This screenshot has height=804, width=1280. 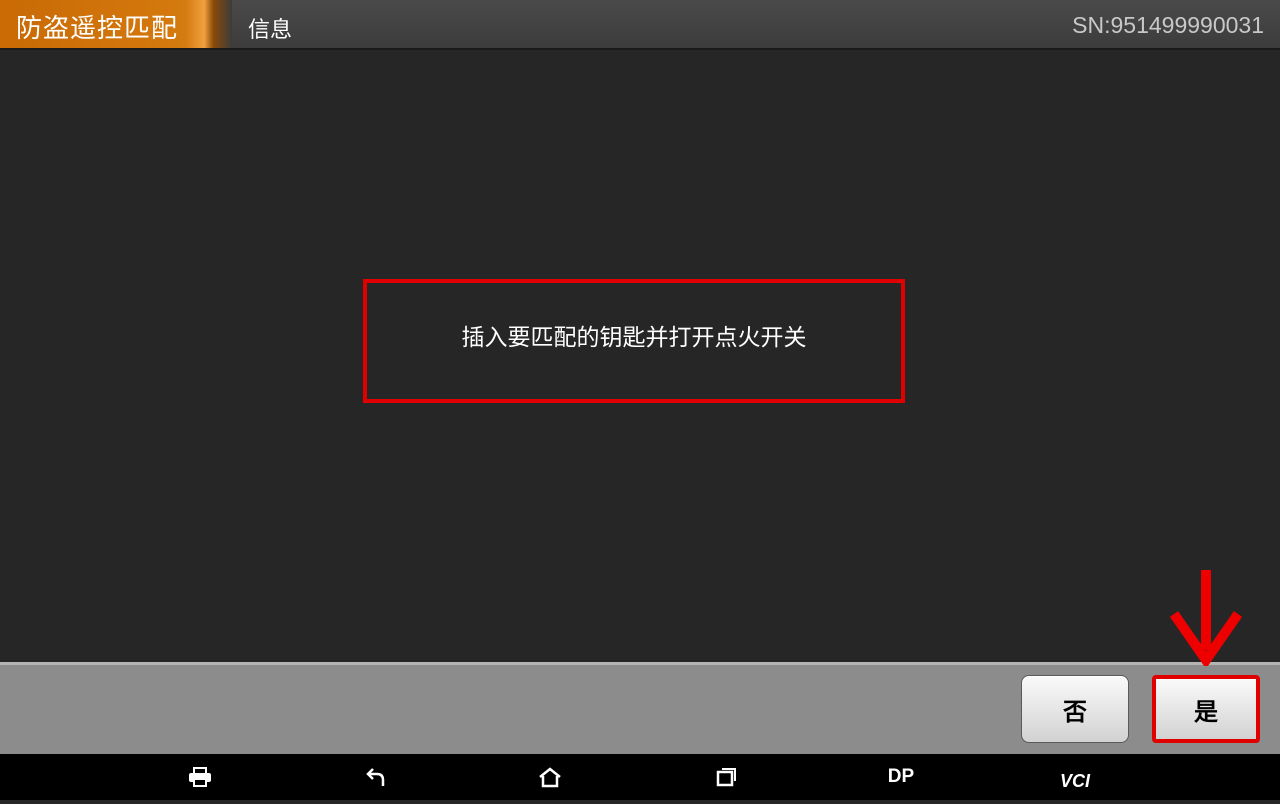 I want to click on system-nav-bar: DP VCI, so click(x=640, y=777).